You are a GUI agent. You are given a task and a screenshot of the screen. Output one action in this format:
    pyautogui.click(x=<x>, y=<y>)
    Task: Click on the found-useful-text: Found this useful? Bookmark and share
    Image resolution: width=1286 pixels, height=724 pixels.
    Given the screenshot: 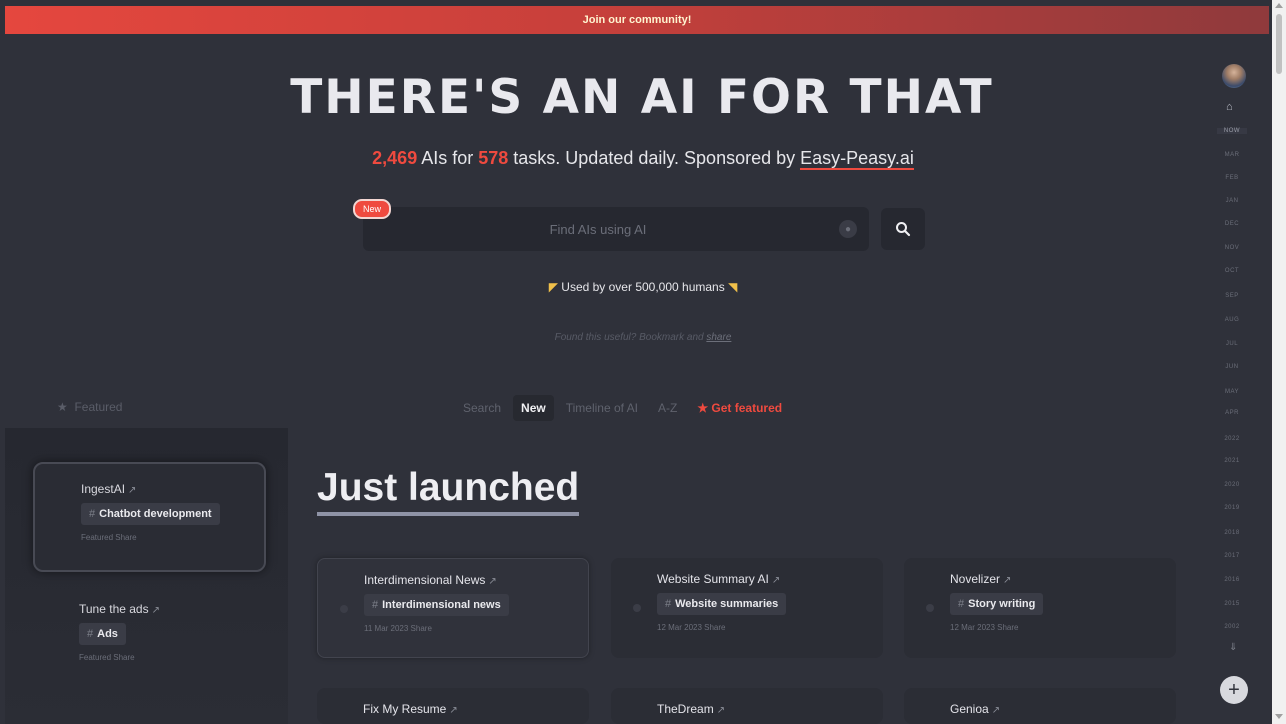 What is the action you would take?
    pyautogui.click(x=643, y=337)
    